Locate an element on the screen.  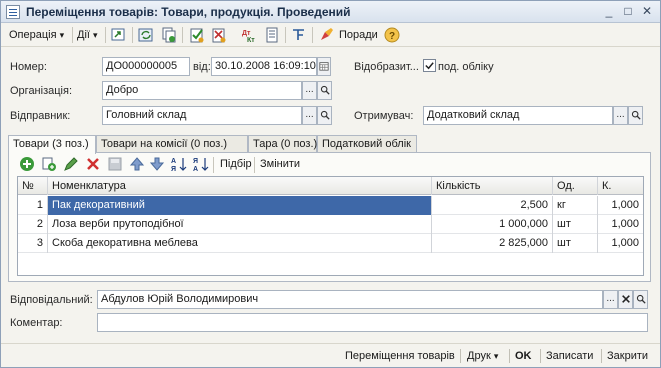
unpost-document-icon is located at coordinates (219, 35).